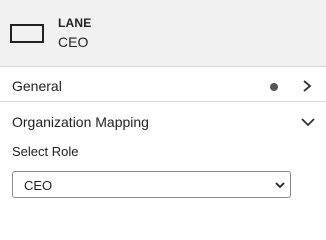 The image size is (326, 240). What do you see at coordinates (45, 151) in the screenshot?
I see `select-role-label: Select Role` at bounding box center [45, 151].